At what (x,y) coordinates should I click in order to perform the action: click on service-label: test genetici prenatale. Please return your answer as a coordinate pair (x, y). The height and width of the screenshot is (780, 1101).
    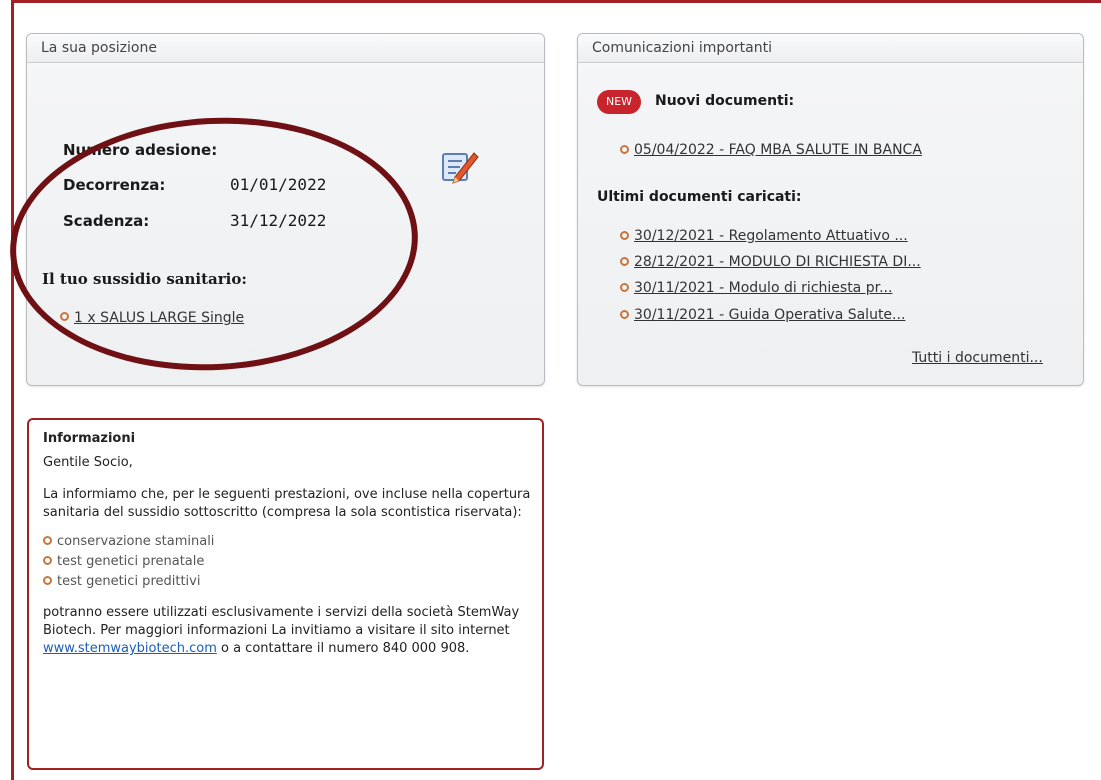
    Looking at the image, I should click on (131, 561).